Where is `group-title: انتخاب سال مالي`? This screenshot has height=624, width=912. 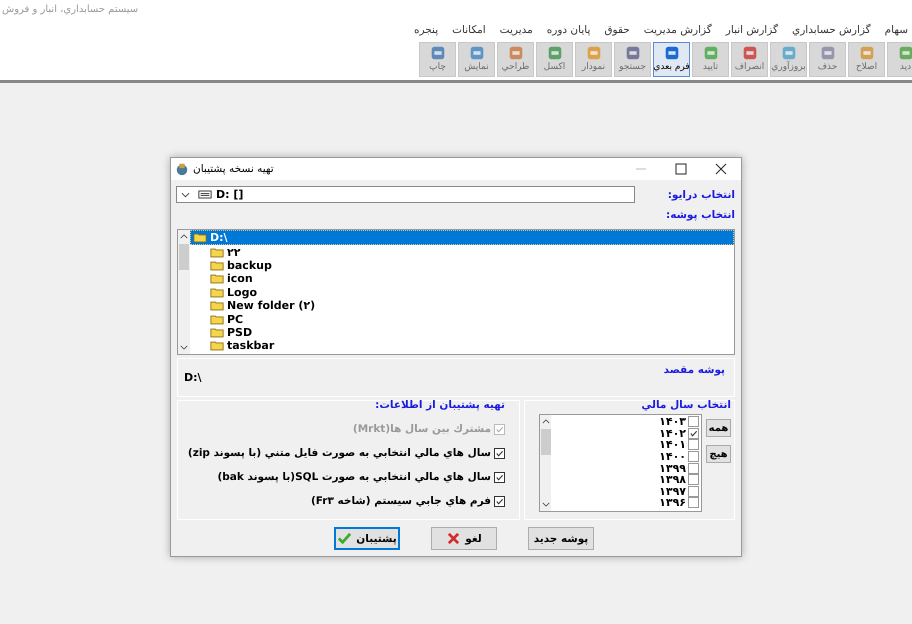 group-title: انتخاب سال مالي is located at coordinates (685, 405).